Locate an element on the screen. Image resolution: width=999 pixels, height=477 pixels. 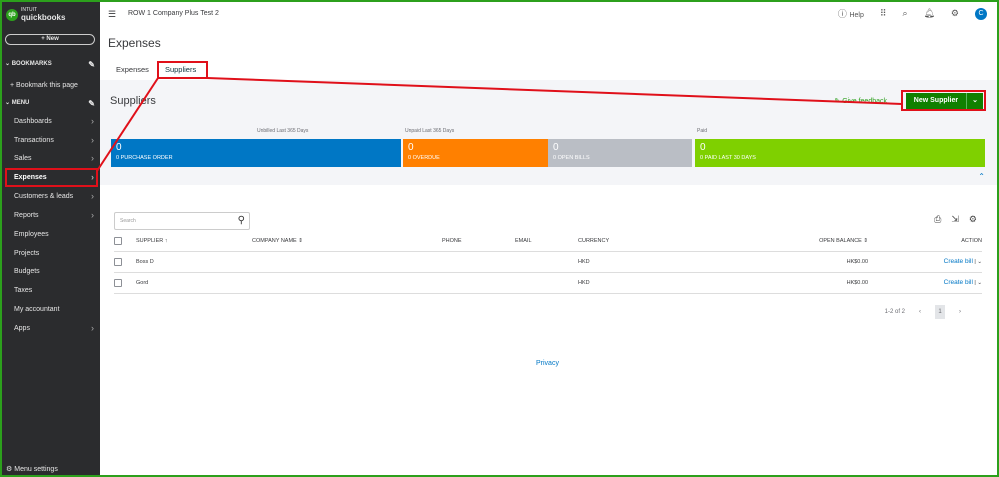
prev-page-button: ‹ is located at coordinates (920, 312).